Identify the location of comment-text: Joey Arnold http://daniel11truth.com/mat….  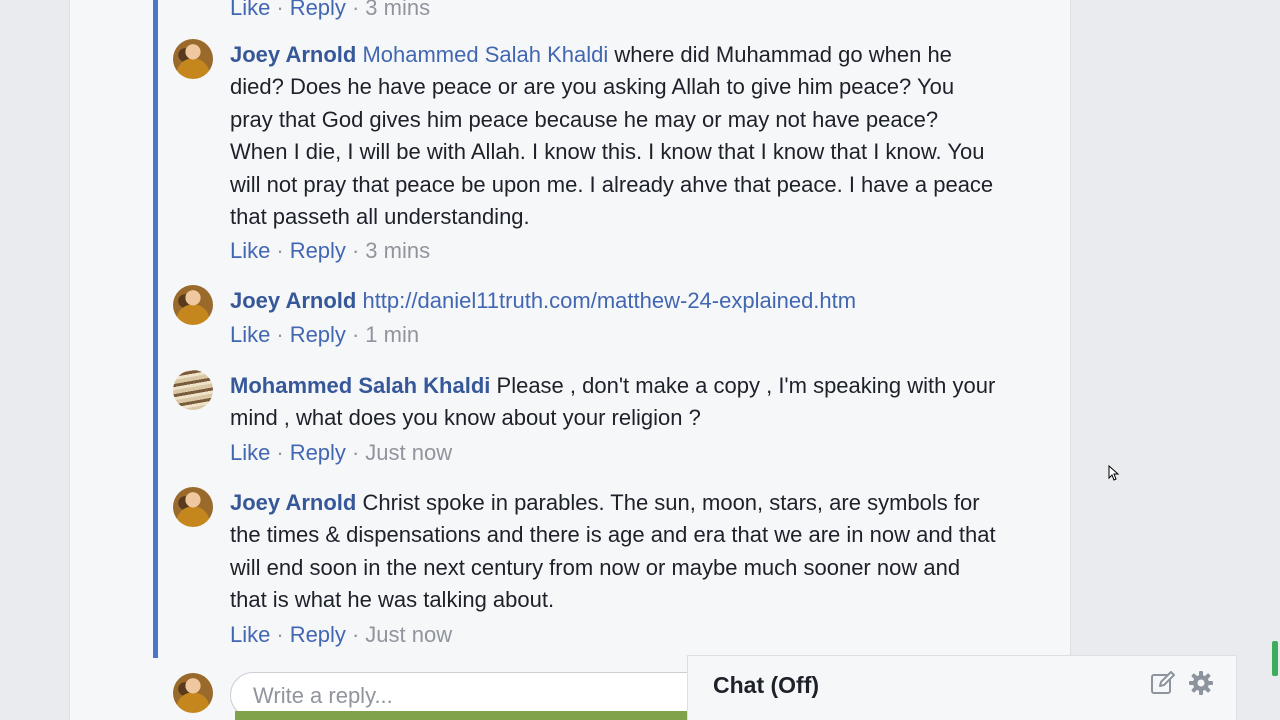
(615, 301).